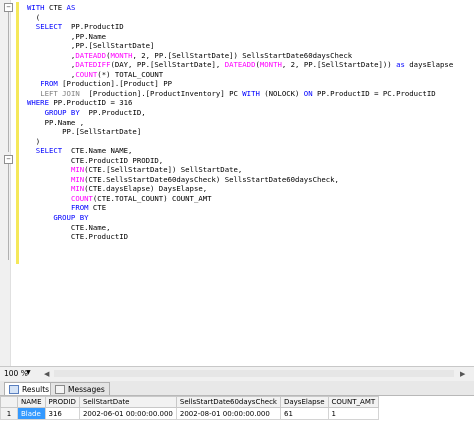  I want to click on code-line: GROUP BY, so click(240, 218).